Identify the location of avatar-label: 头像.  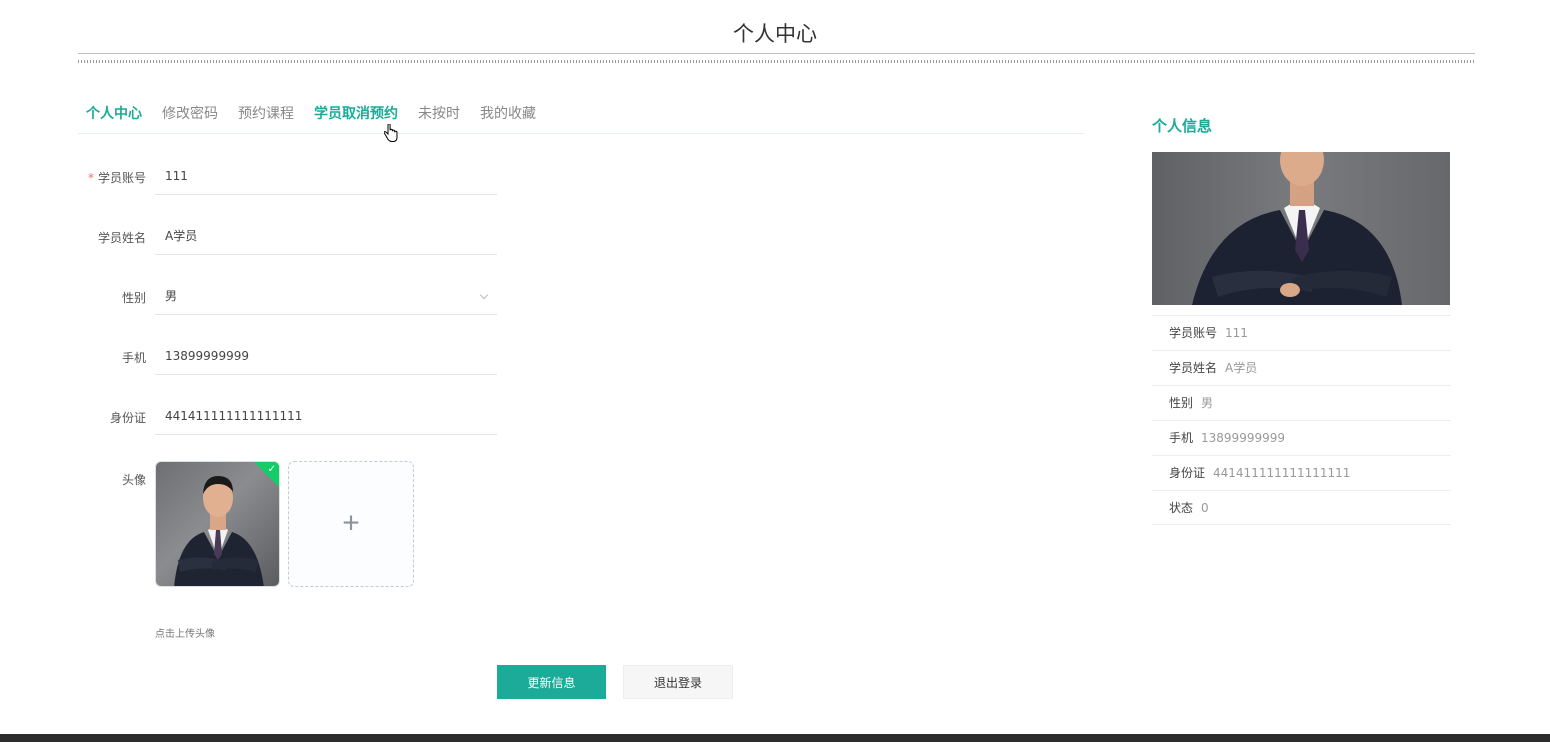
(133, 480).